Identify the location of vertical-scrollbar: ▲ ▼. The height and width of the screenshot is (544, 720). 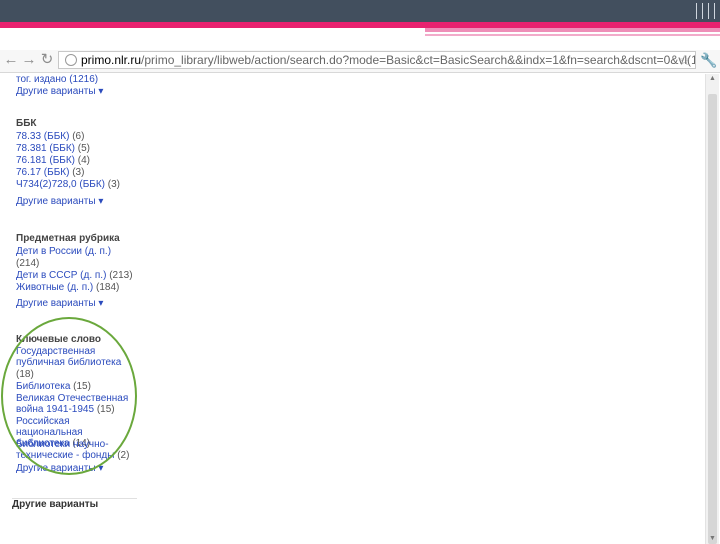
(712, 309).